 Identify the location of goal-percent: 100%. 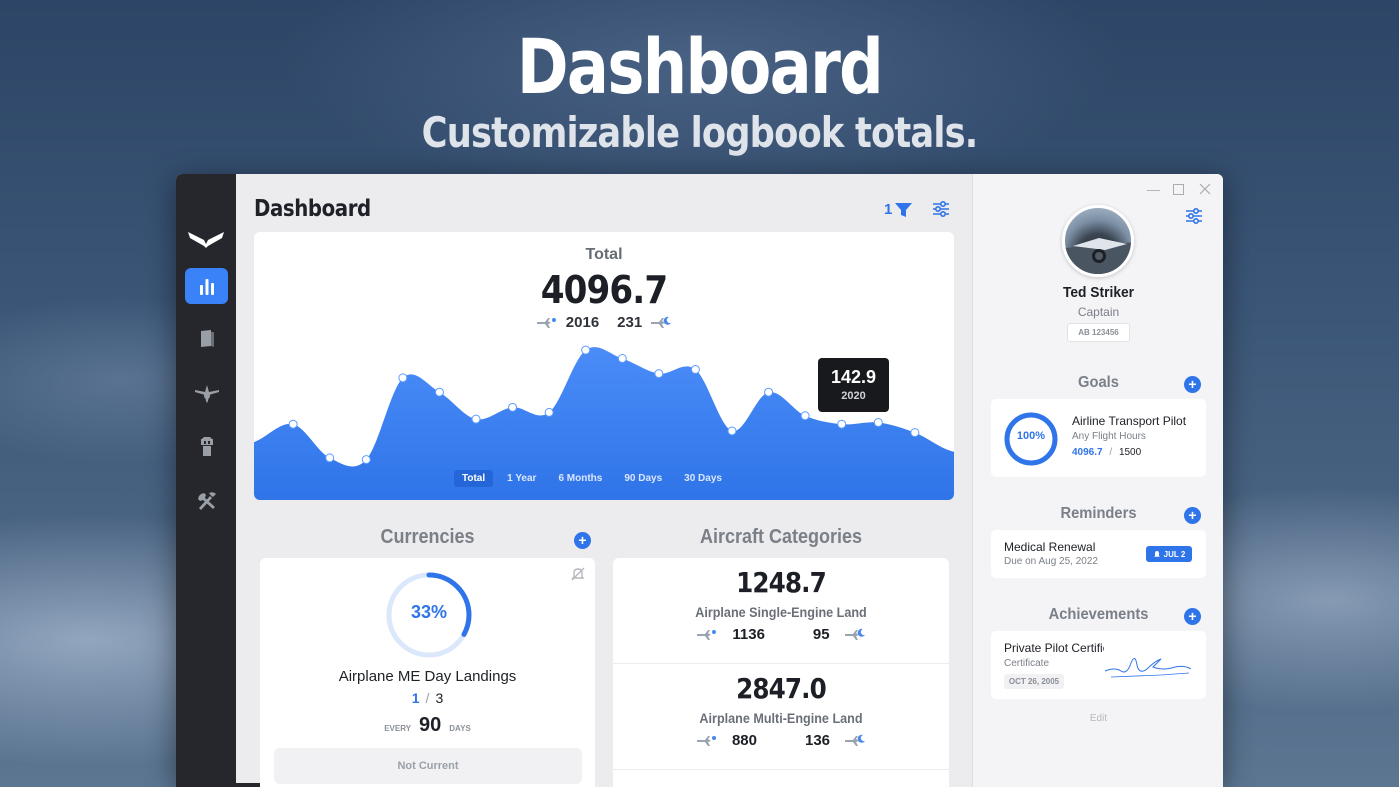
(1031, 436).